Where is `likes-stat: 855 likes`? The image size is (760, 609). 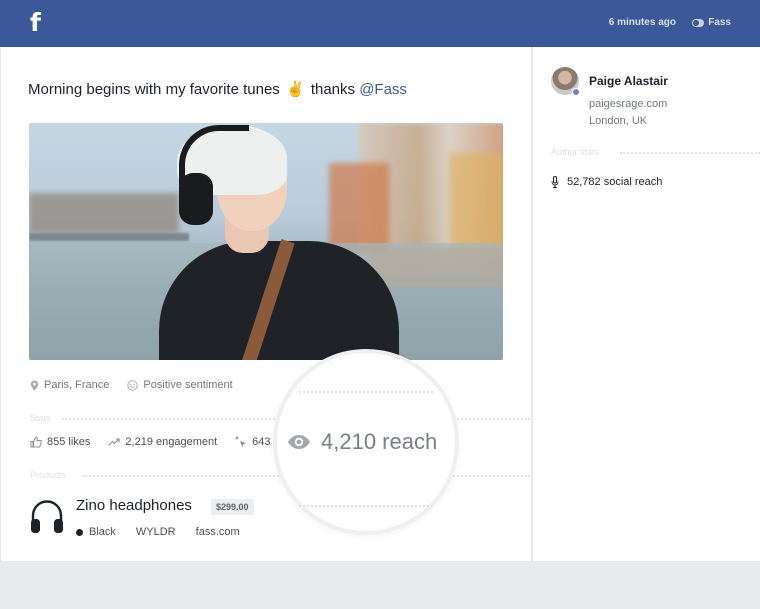
likes-stat: 855 likes is located at coordinates (60, 442).